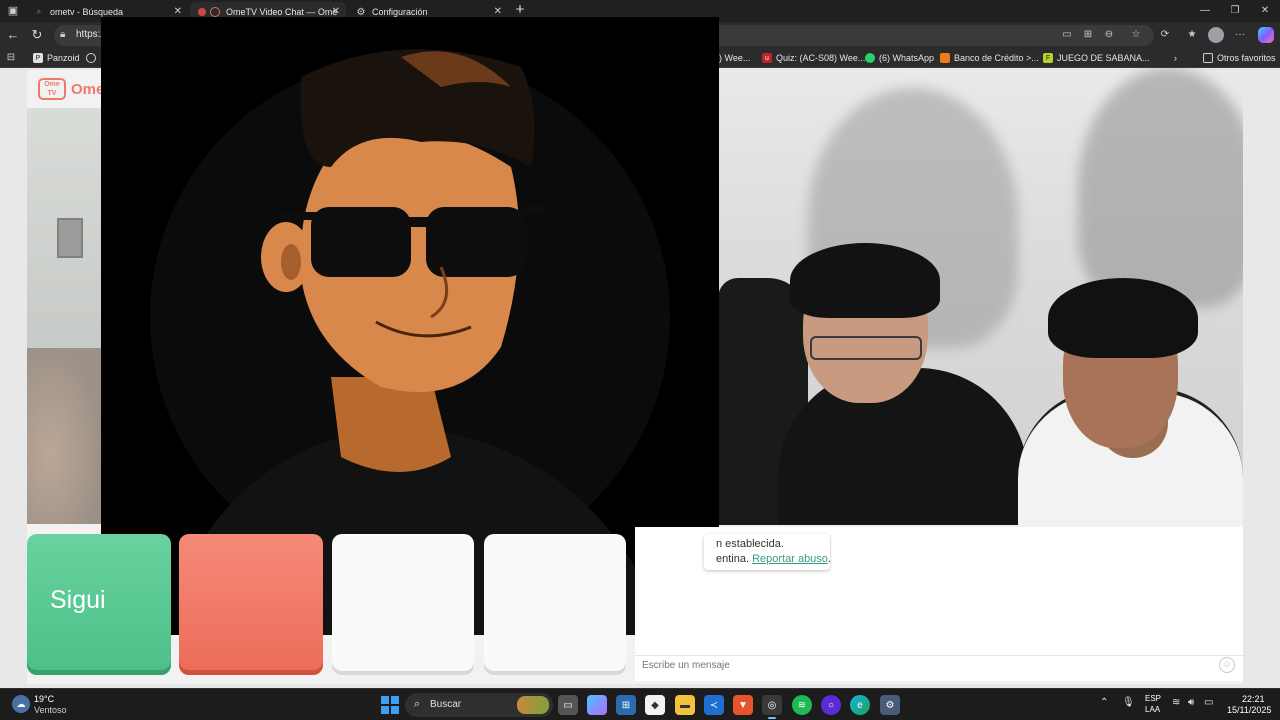 The height and width of the screenshot is (720, 1280). I want to click on folder-icon, so click(1208, 58).